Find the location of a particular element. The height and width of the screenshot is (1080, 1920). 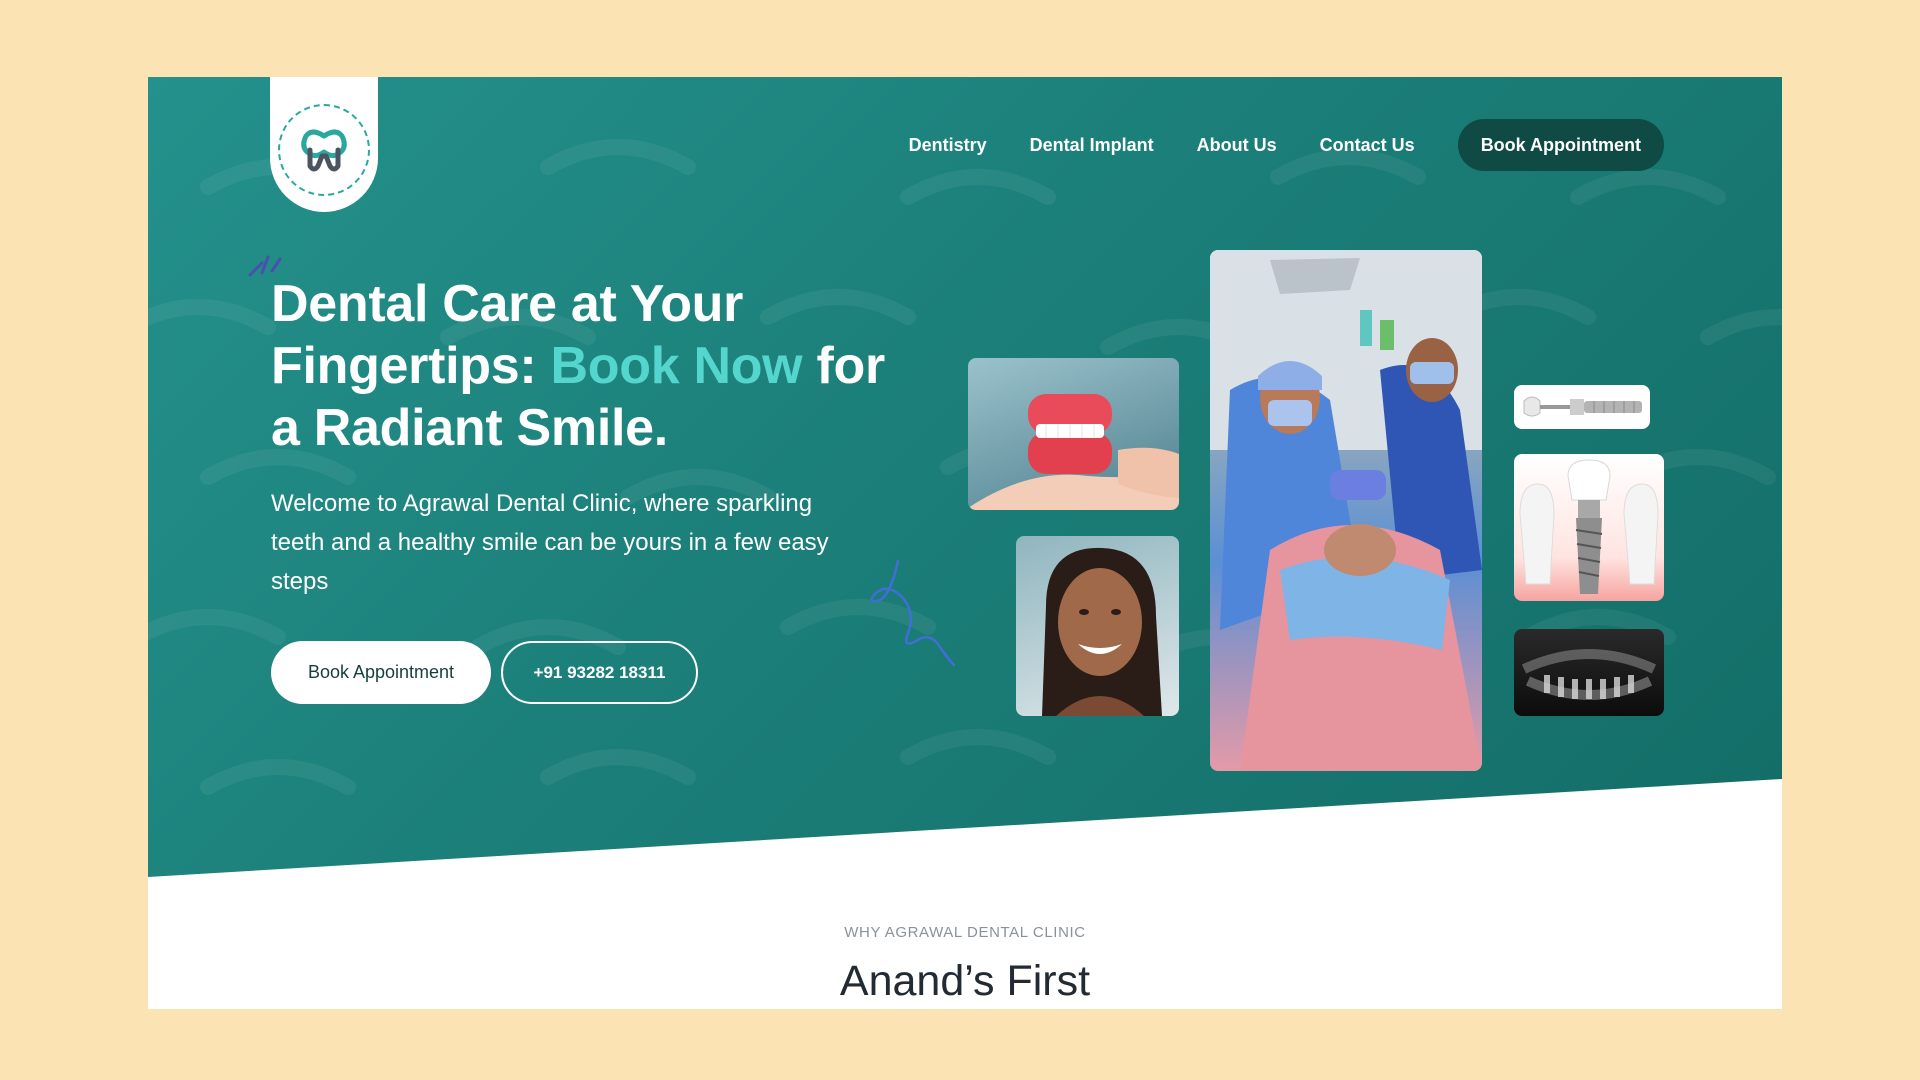

smiling-patient-photo is located at coordinates (1097, 626).